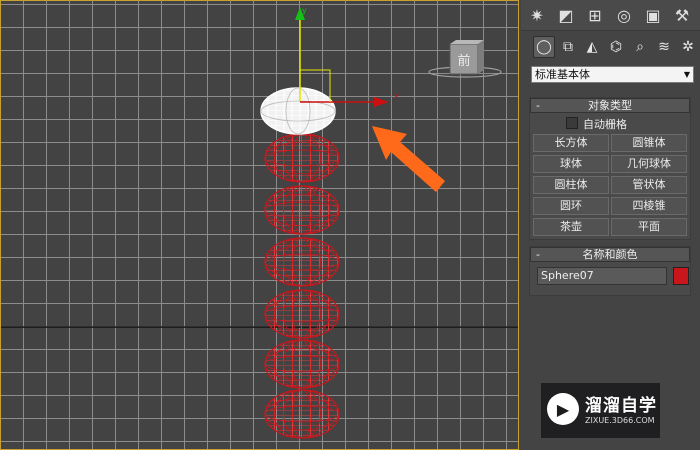 The image size is (700, 450). What do you see at coordinates (682, 15) in the screenshot?
I see `utilities-icon: ⚒` at bounding box center [682, 15].